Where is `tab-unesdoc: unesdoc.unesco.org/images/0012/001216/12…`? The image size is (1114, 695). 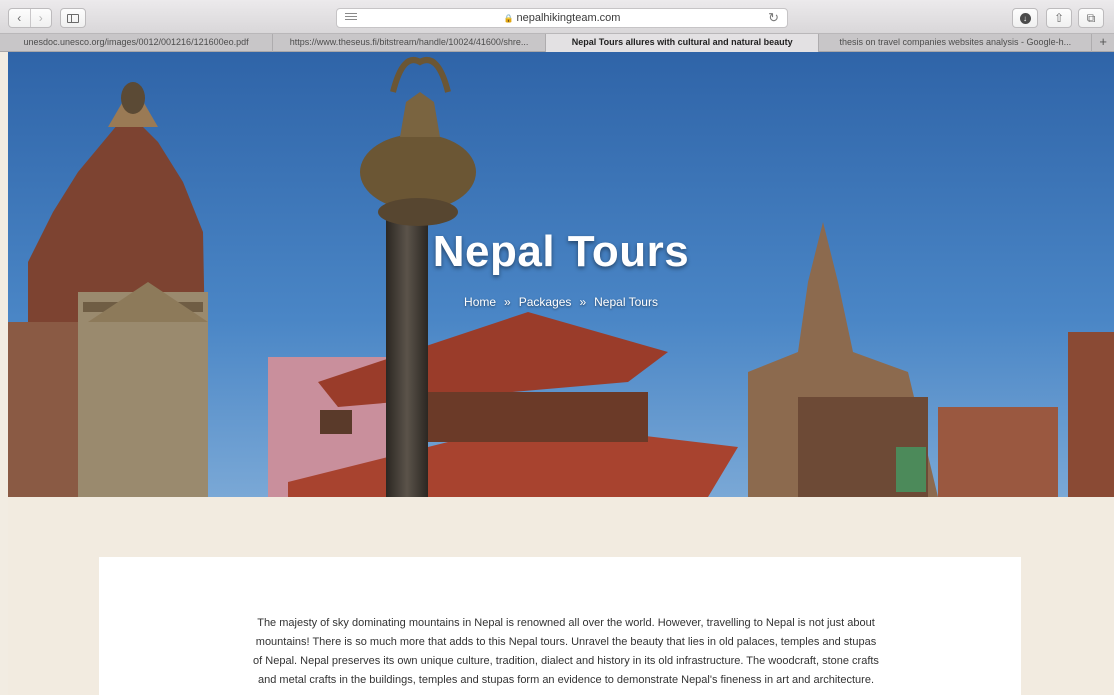 tab-unesdoc: unesdoc.unesco.org/images/0012/001216/12… is located at coordinates (137, 43).